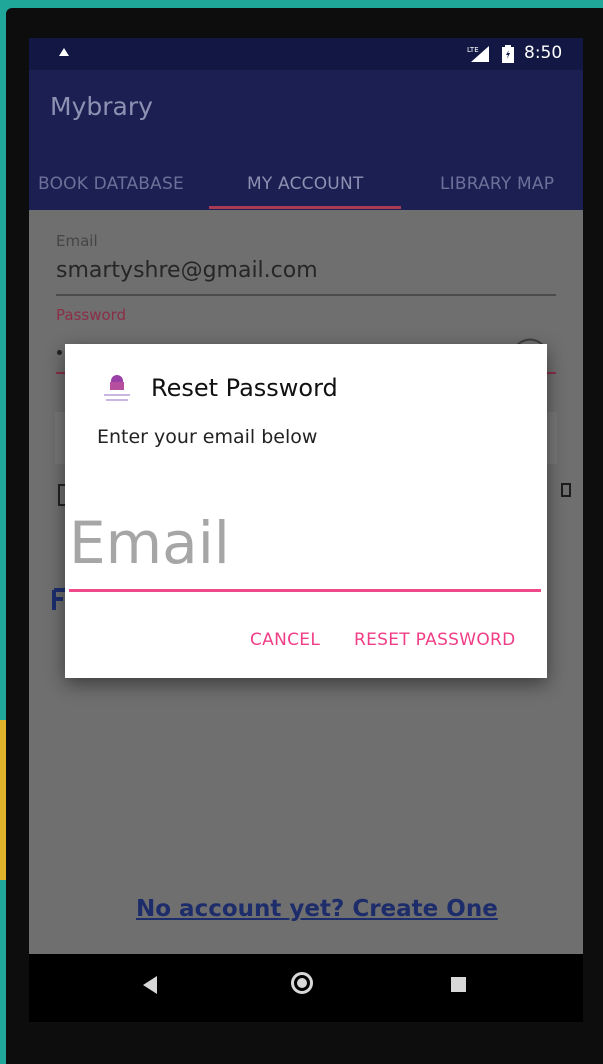  What do you see at coordinates (306, 295) in the screenshot?
I see `email-underline` at bounding box center [306, 295].